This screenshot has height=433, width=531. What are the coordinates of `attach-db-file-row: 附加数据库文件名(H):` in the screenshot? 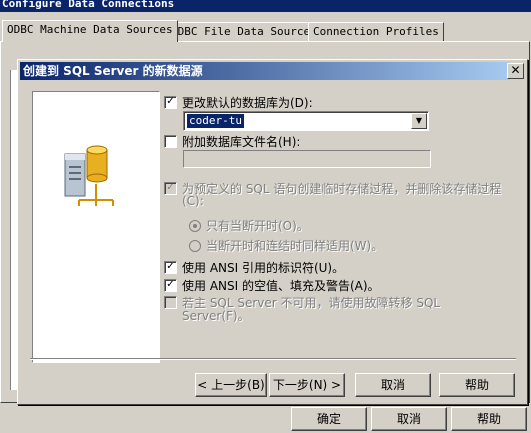 It's located at (232, 141).